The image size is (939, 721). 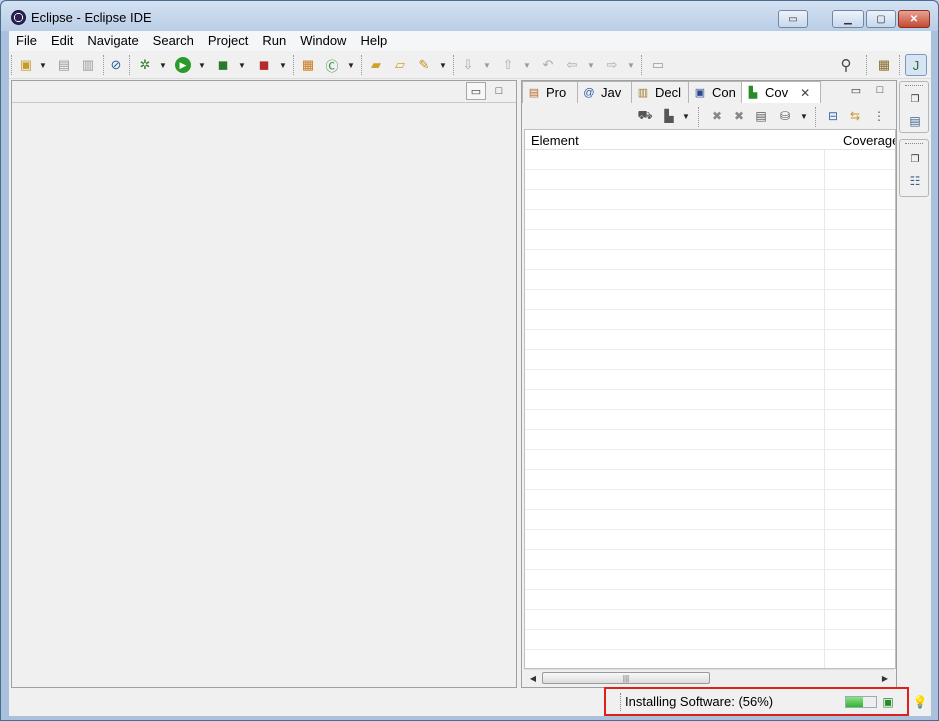 What do you see at coordinates (228, 41) in the screenshot?
I see `menu-project: Project` at bounding box center [228, 41].